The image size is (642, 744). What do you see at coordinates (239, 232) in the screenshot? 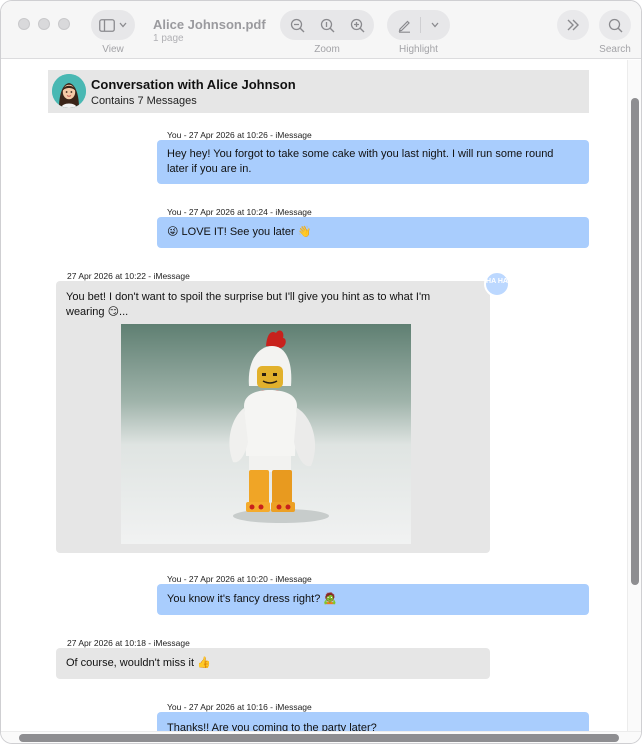
I see `message-text-line: 😜 LOVE IT! See you later 👋` at bounding box center [239, 232].